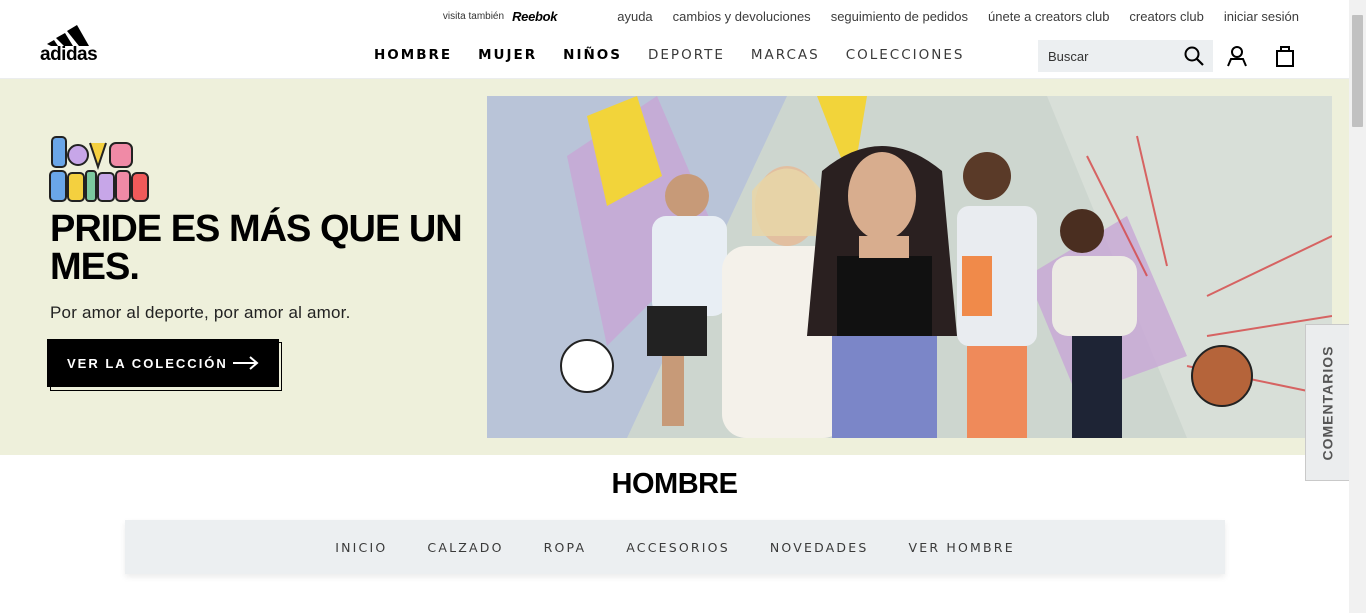  I want to click on util-link-creators-club: creators club, so click(1166, 16).